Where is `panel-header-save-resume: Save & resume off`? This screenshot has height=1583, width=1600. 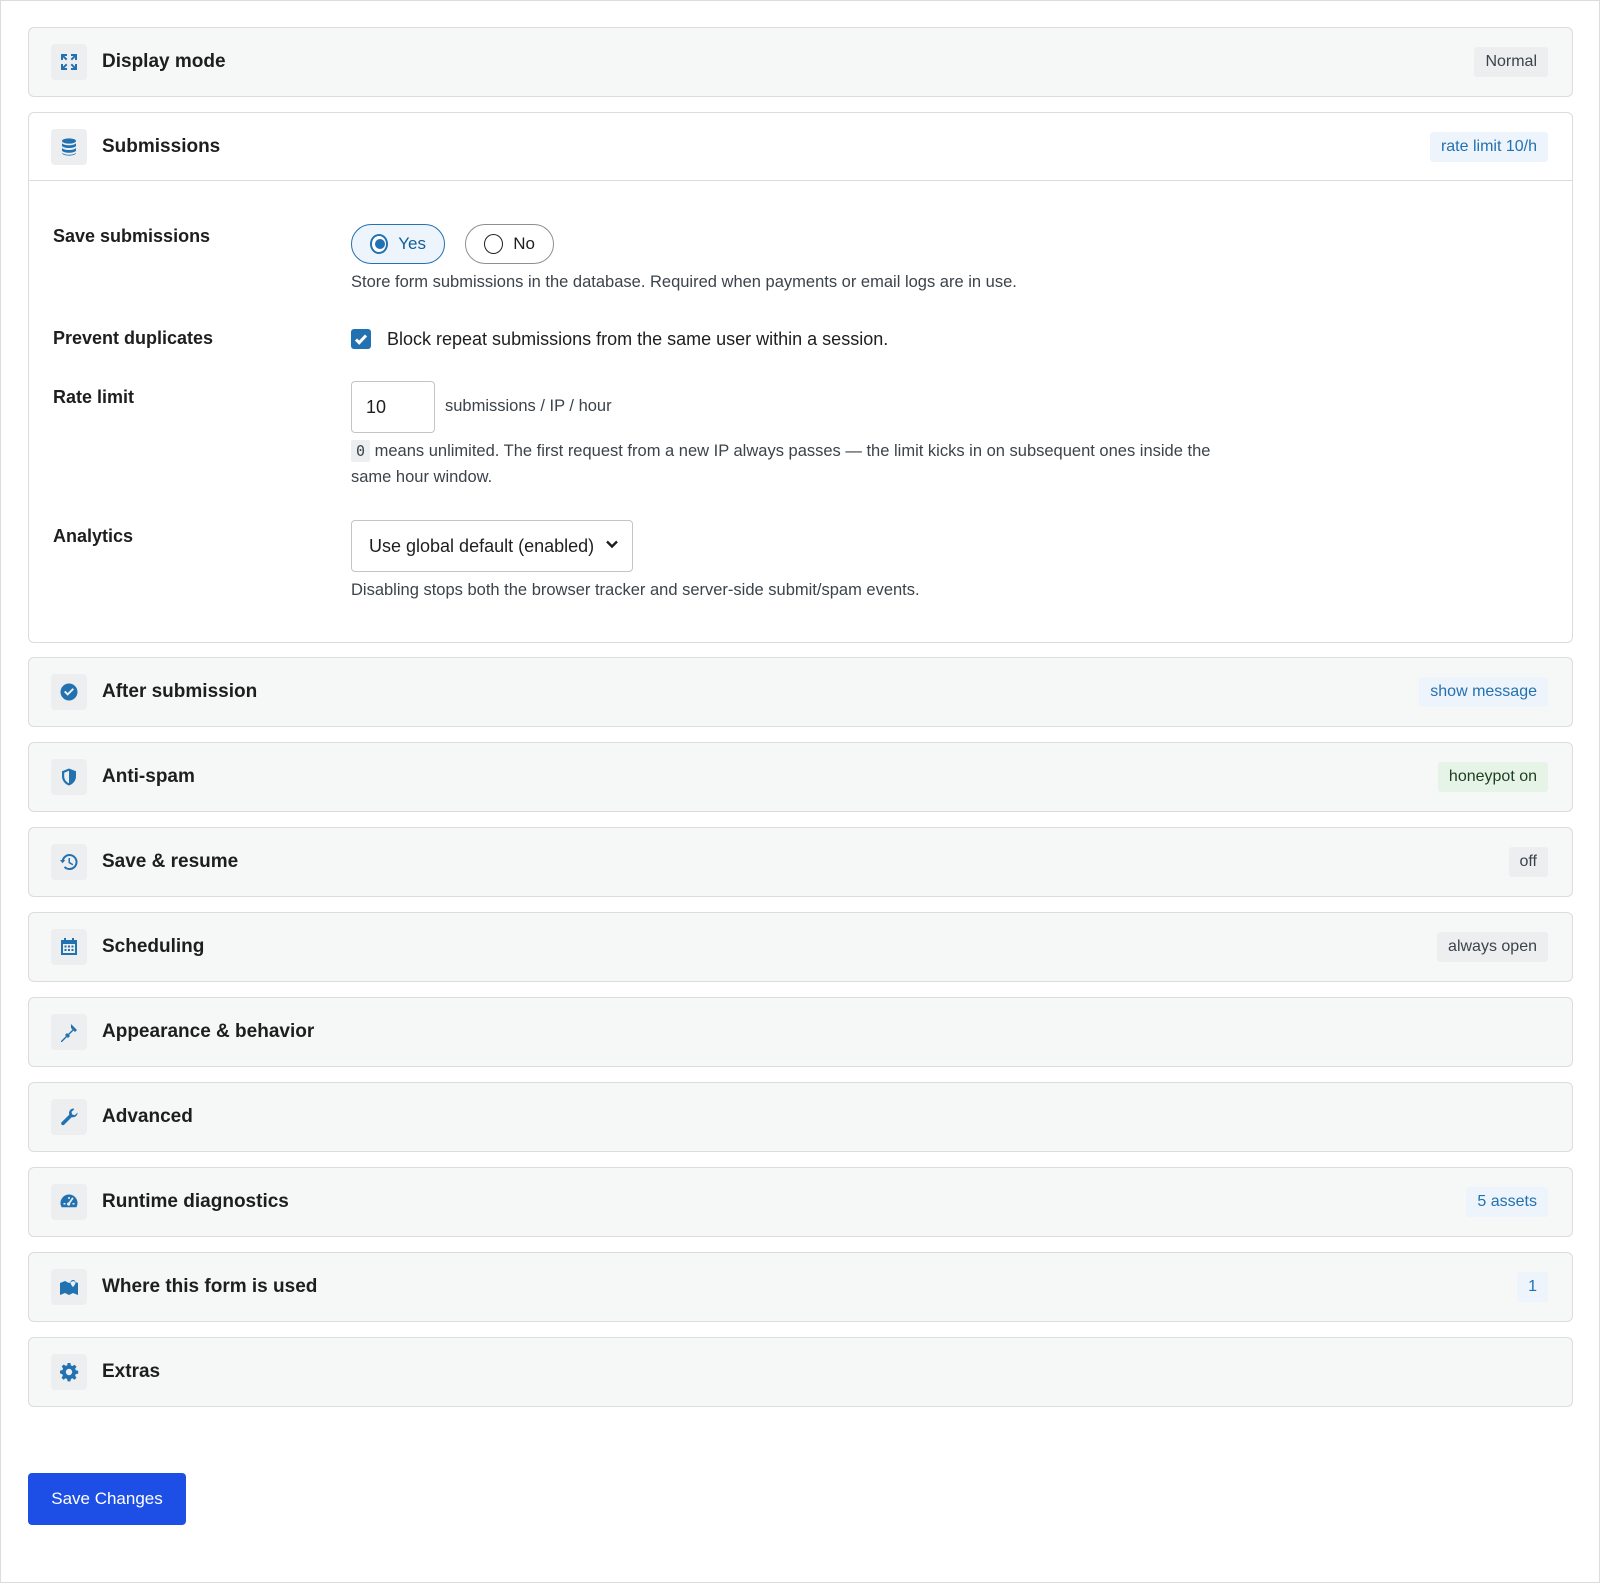
panel-header-save-resume: Save & resume off is located at coordinates (800, 862).